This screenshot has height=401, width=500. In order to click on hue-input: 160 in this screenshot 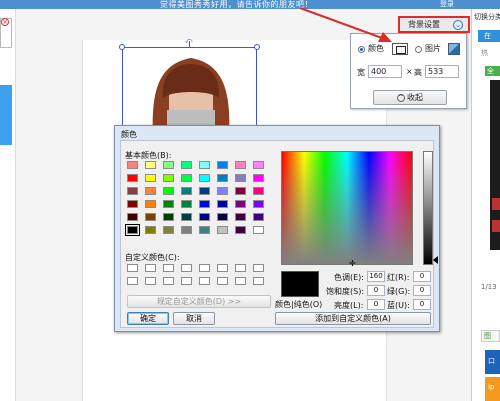, I will do `click(376, 276)`.